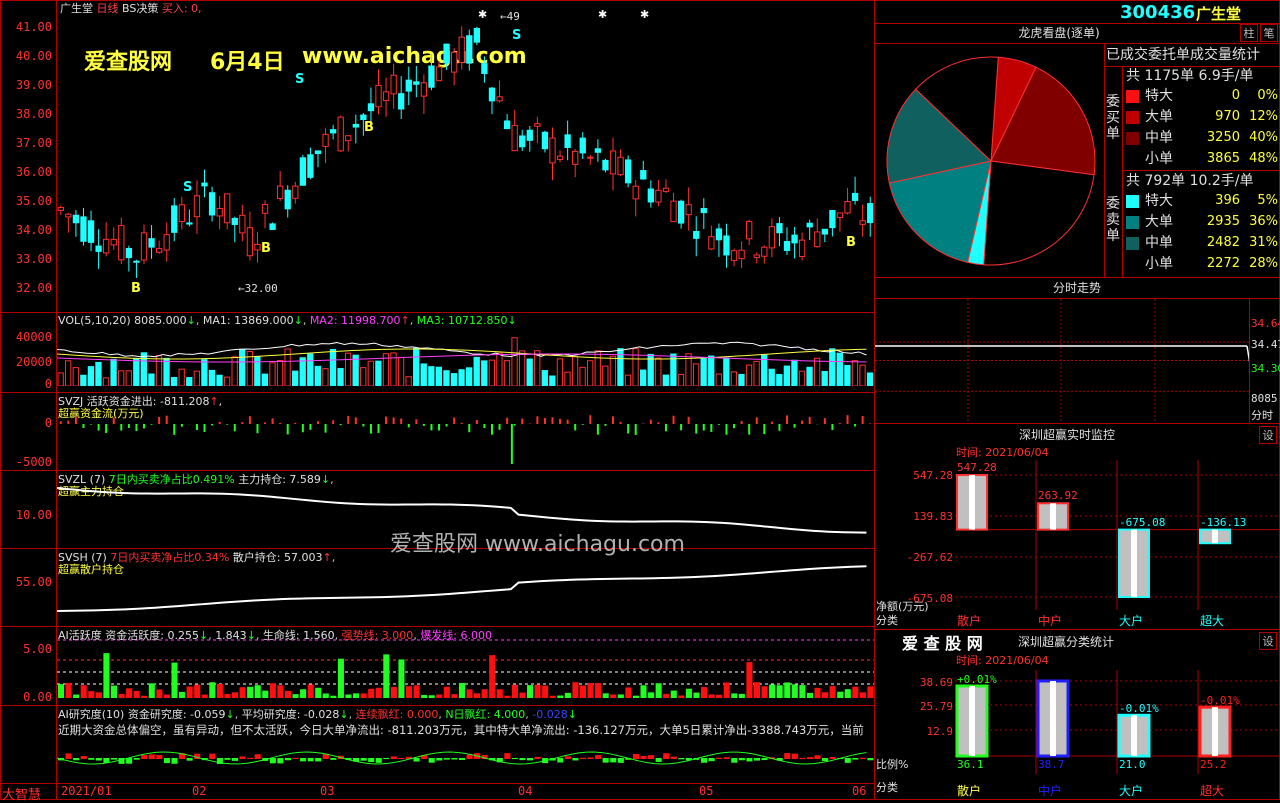  Describe the element at coordinates (929, 682) in the screenshot. I see `class-axis-label: 38.69` at that location.